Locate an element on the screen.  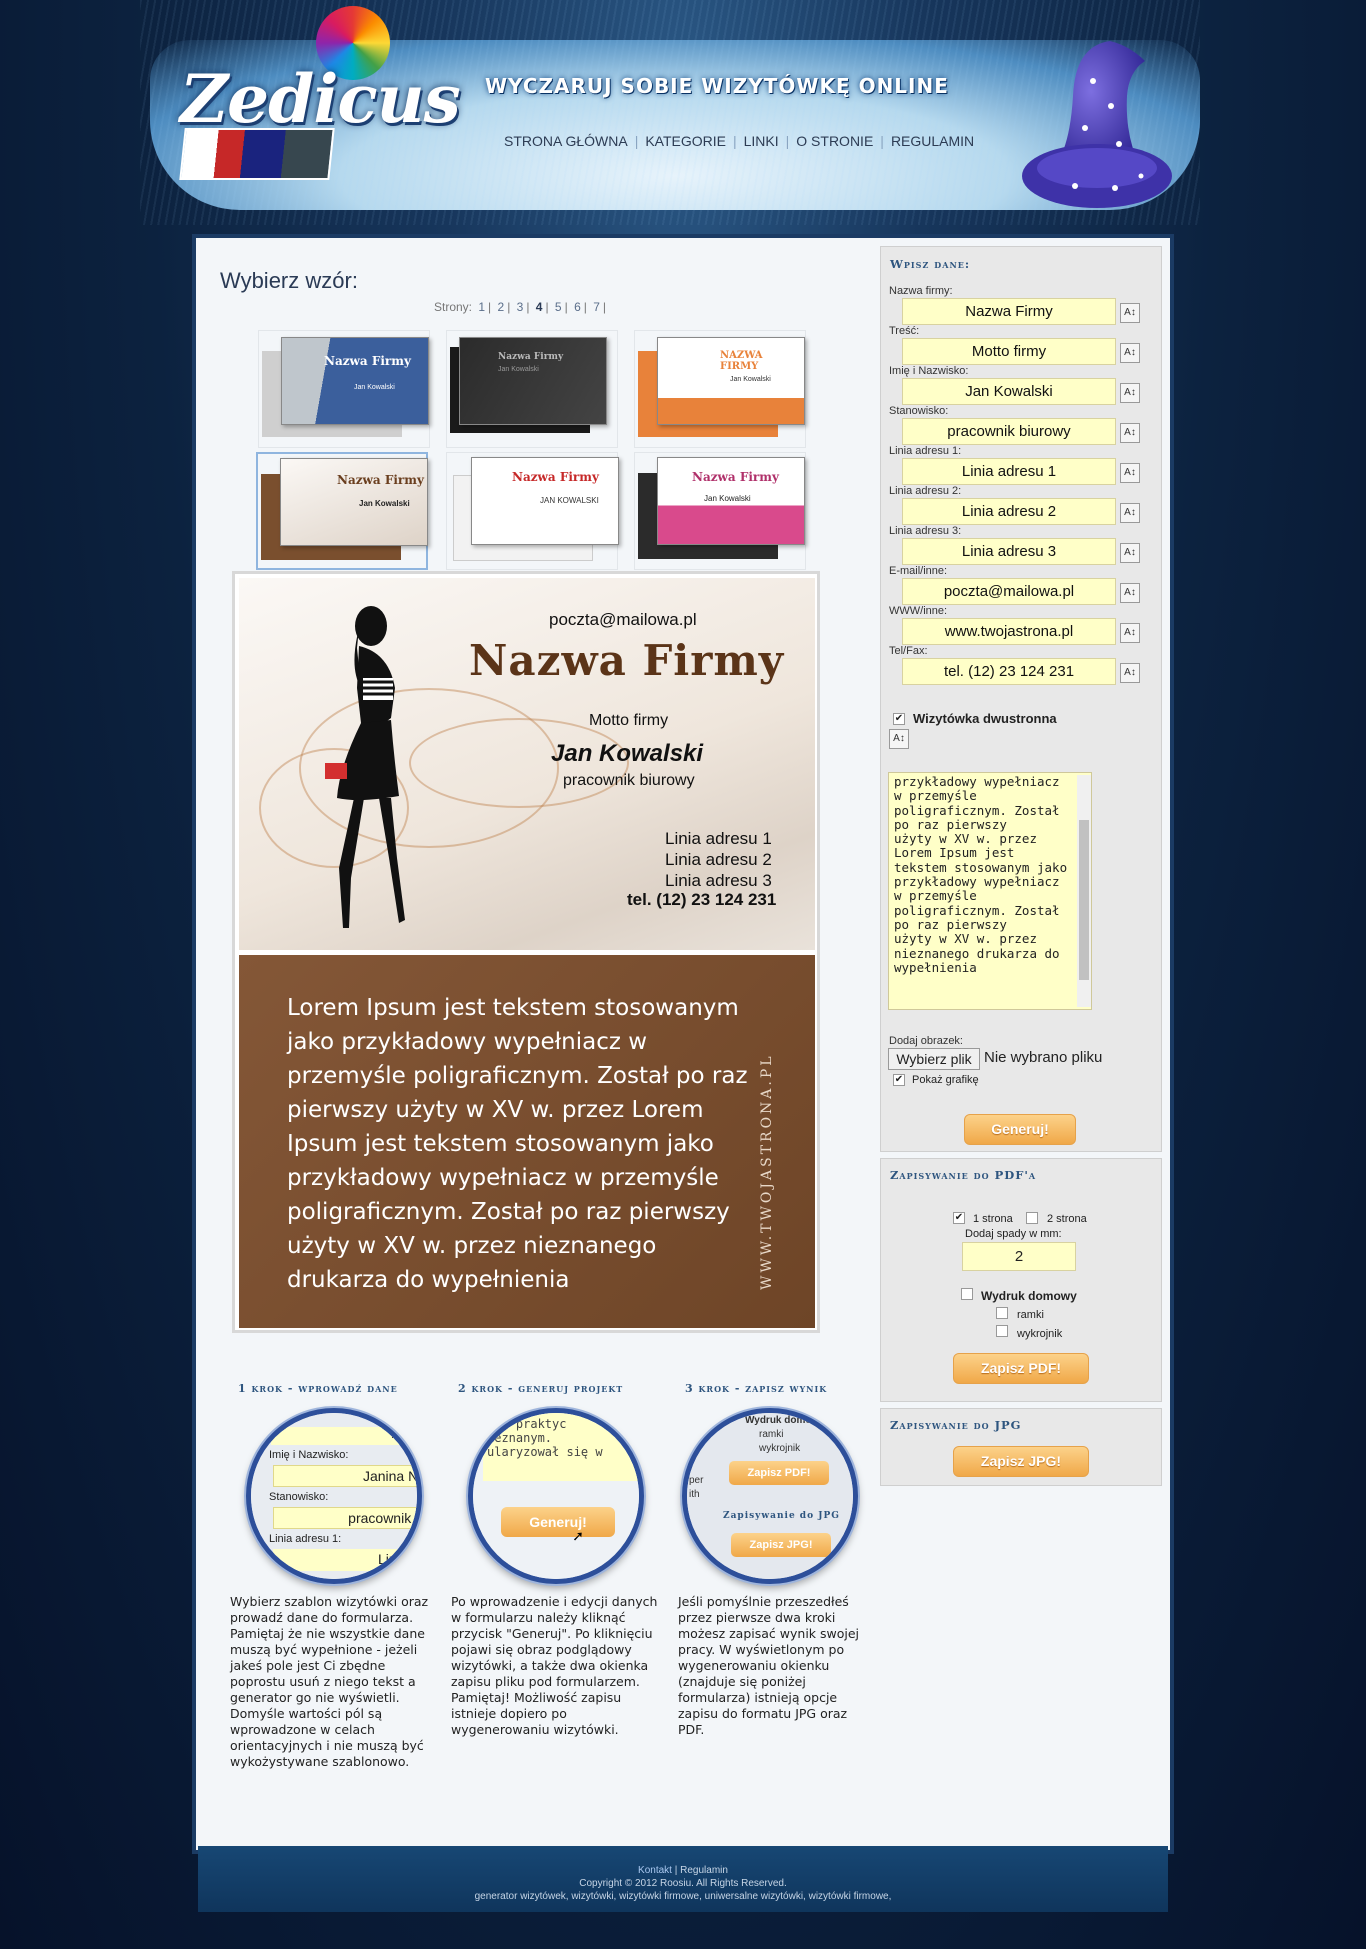
input-email: poczta@mailowa.pl is located at coordinates (1009, 591).